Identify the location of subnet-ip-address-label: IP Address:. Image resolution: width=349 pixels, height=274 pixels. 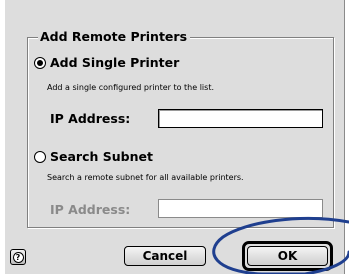
(90, 209).